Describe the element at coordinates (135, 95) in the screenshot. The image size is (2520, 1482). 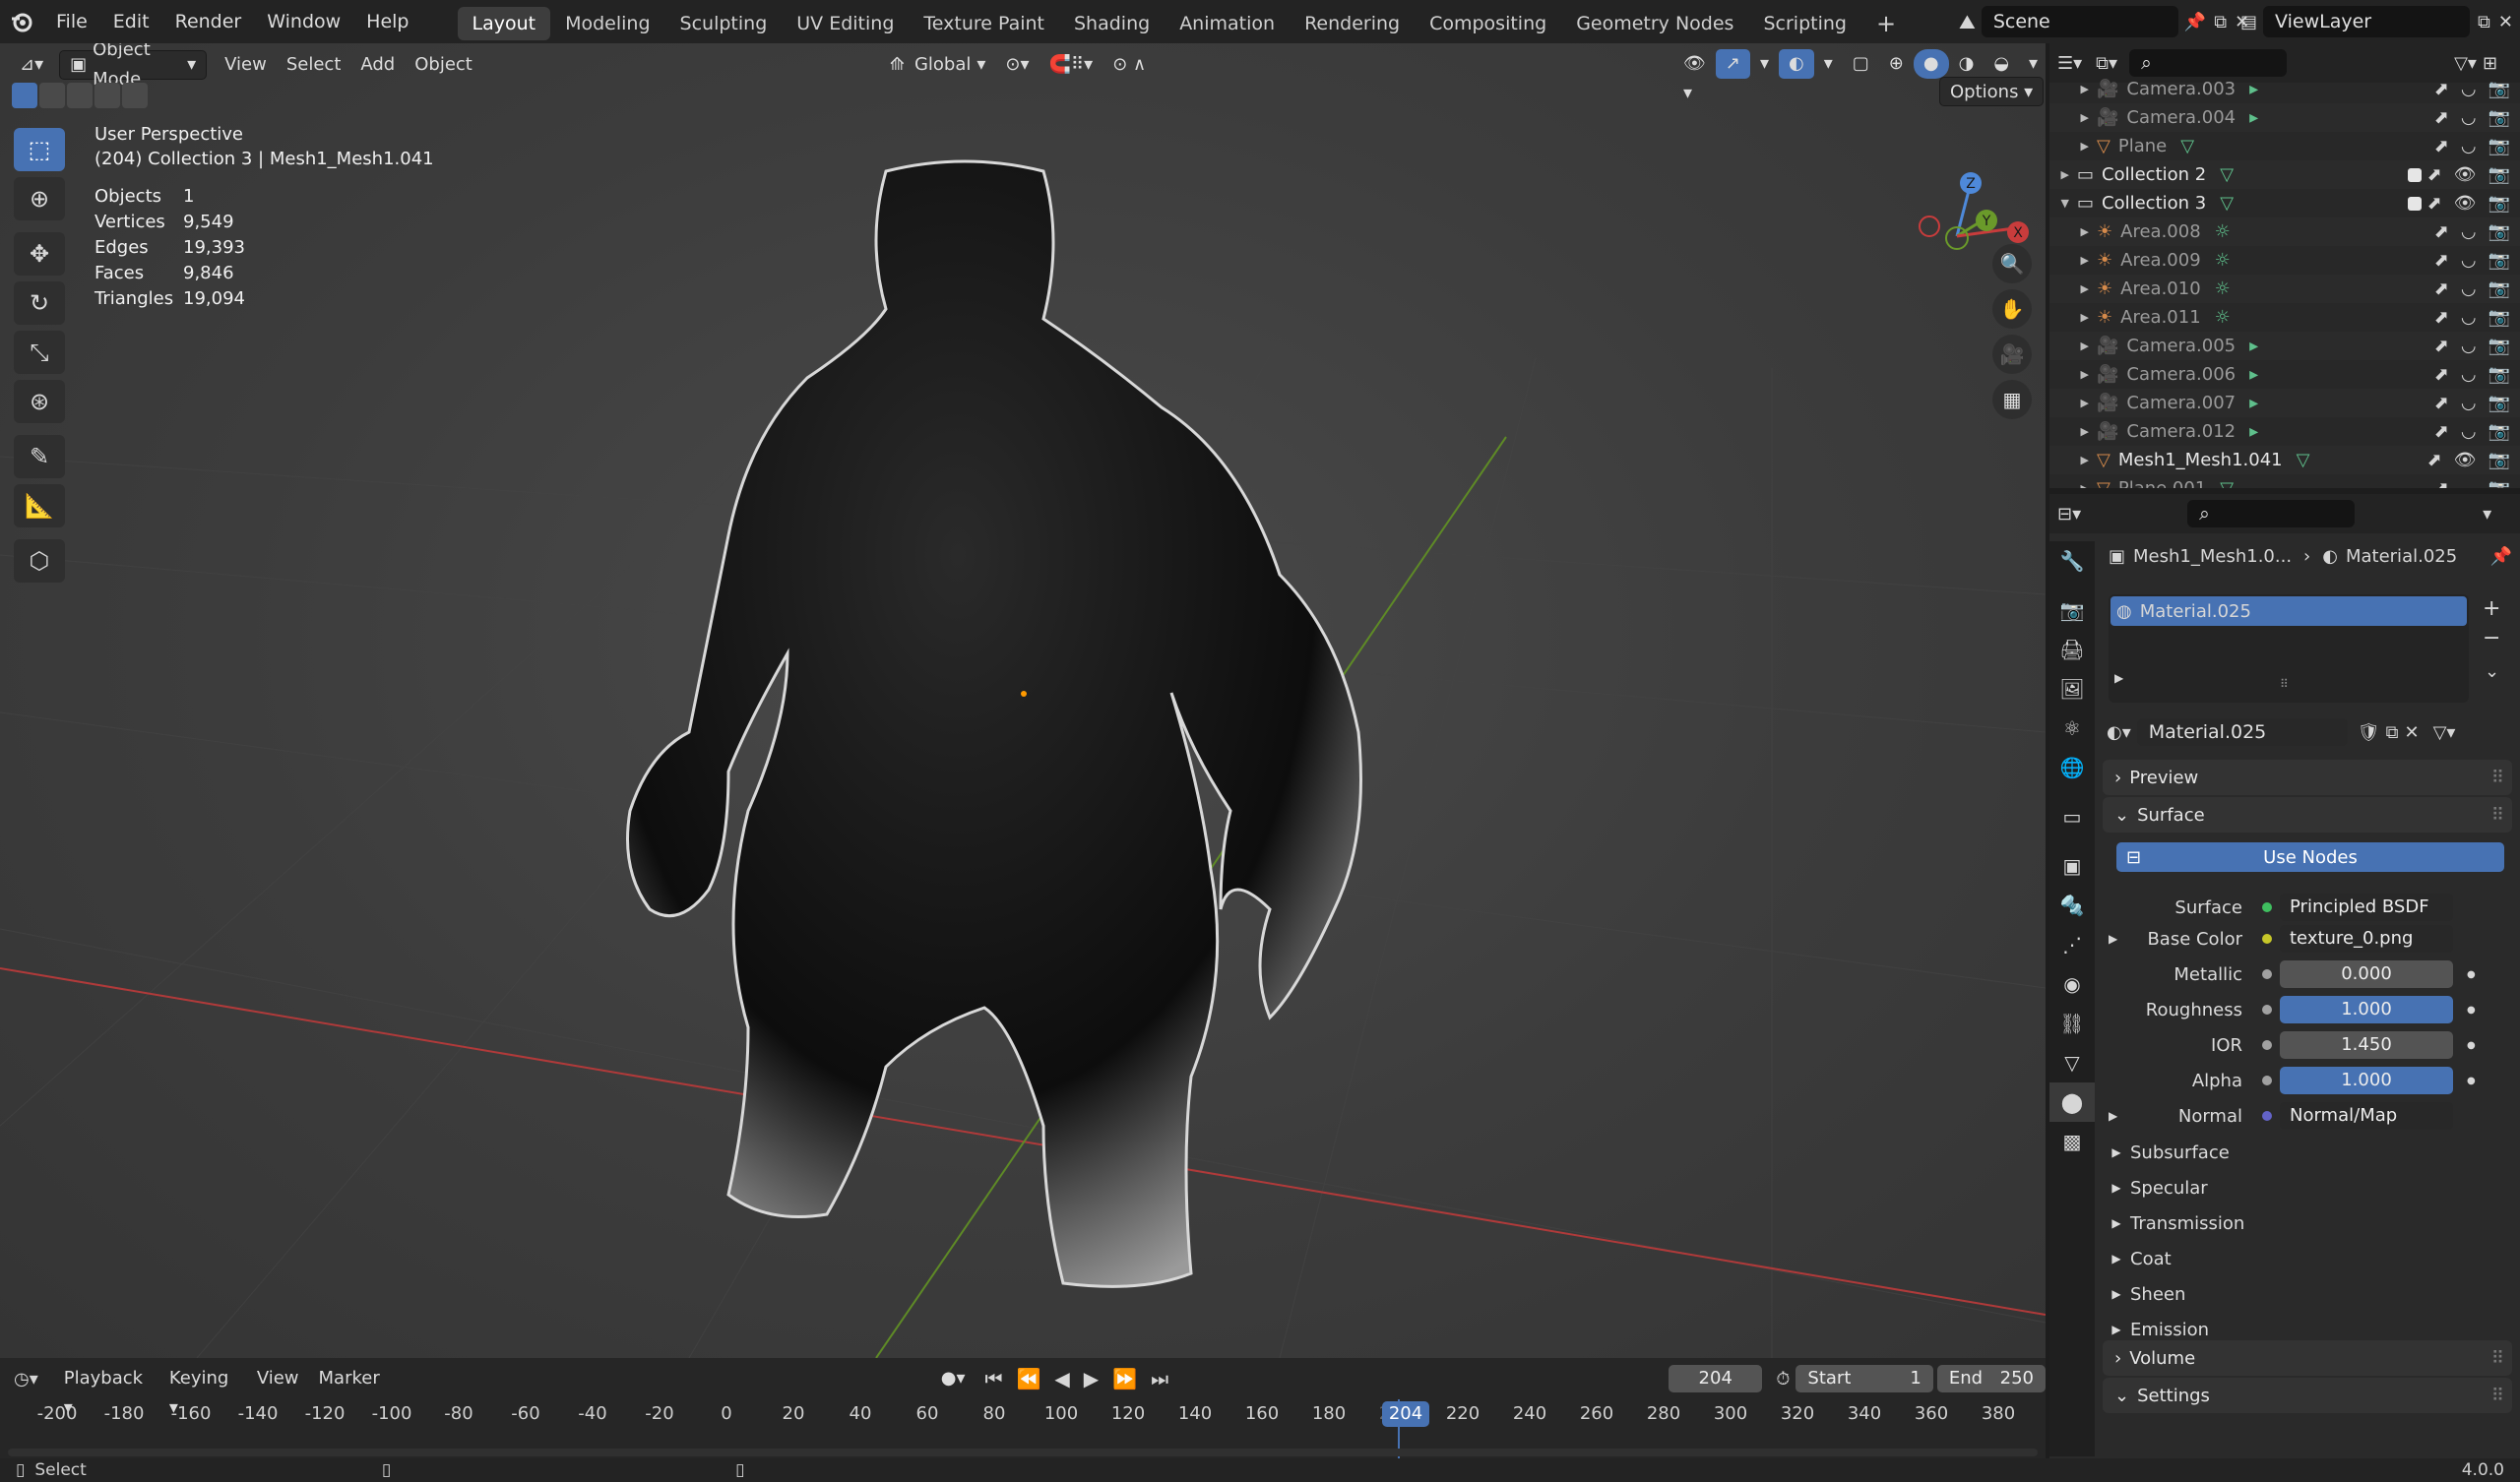
I see `select-intersect-icon` at that location.